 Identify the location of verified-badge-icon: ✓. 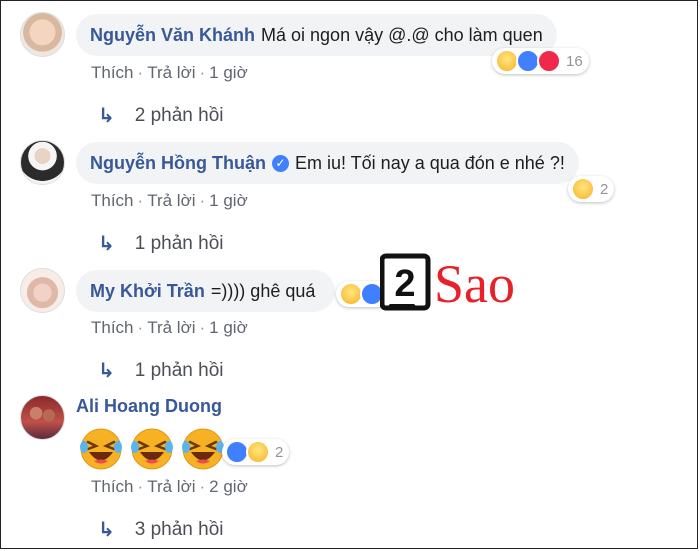
(280, 163).